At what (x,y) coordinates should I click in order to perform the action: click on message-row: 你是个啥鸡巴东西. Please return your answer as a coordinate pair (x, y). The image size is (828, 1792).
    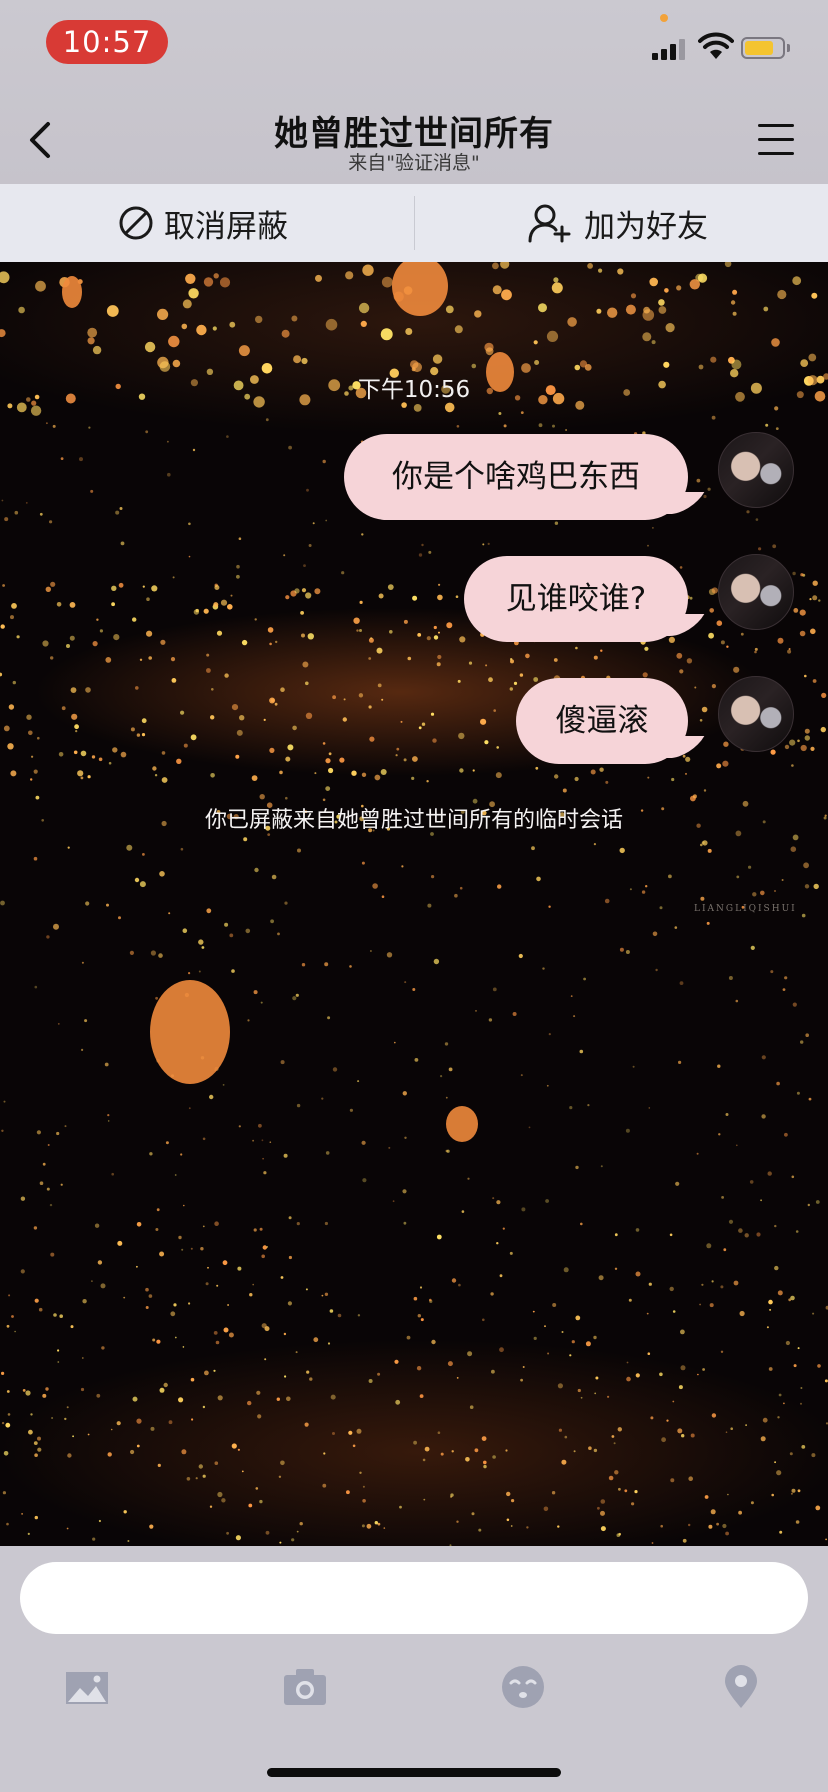
    Looking at the image, I should click on (569, 476).